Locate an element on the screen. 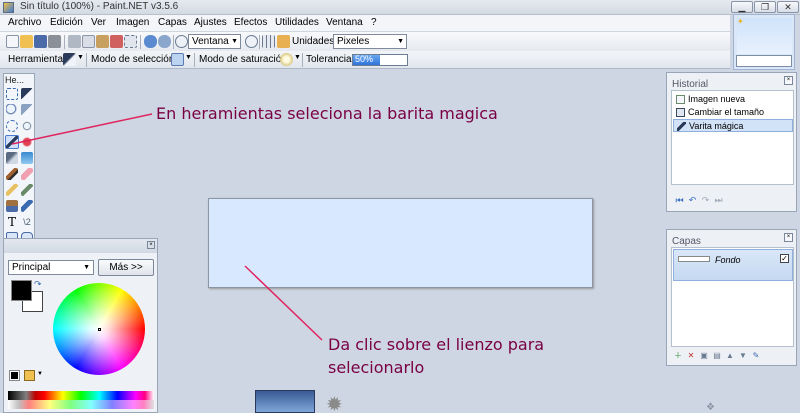 Image resolution: width=800 pixels, height=413 pixels. menu-imagen: Imagen is located at coordinates (132, 22).